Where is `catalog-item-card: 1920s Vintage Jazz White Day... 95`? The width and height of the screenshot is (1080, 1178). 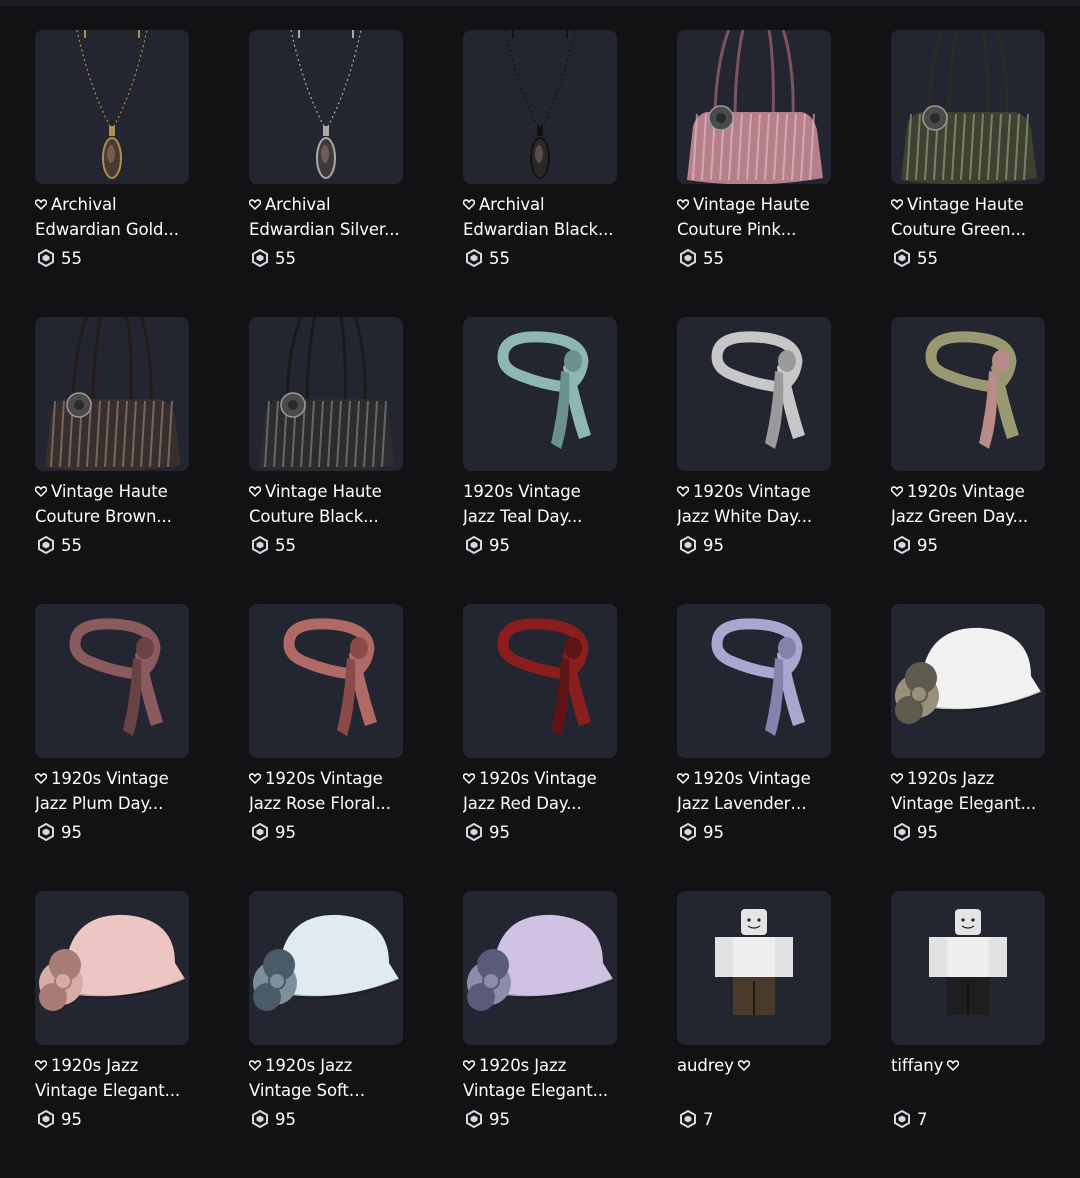
catalog-item-card: 1920s Vintage Jazz White Day... 95 is located at coordinates (754, 460).